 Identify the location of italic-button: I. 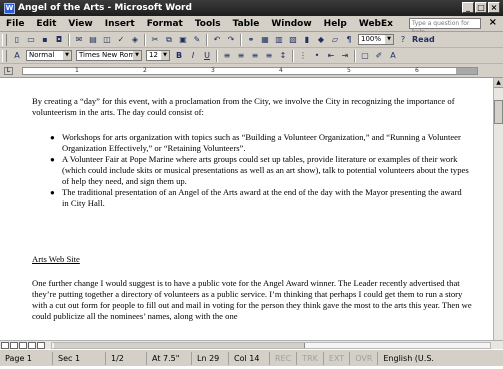
(193, 56).